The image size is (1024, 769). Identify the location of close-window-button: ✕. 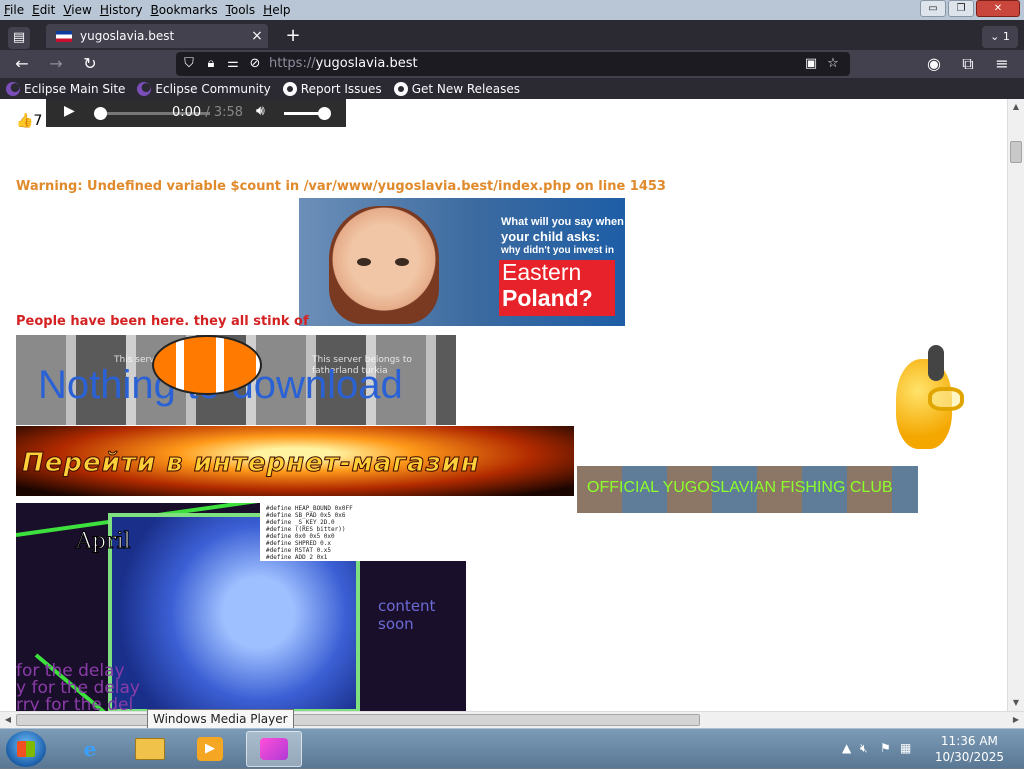
(998, 8).